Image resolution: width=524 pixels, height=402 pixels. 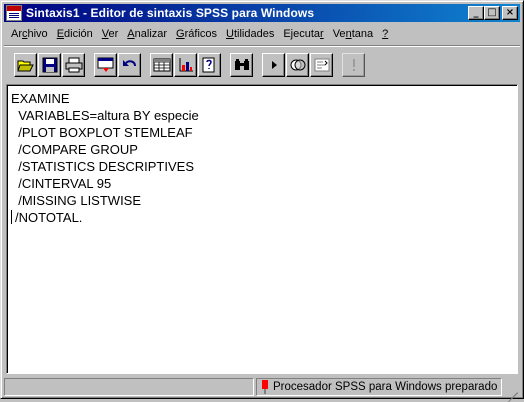 What do you see at coordinates (61, 183) in the screenshot?
I see `code-line: /CINTERVAL 95` at bounding box center [61, 183].